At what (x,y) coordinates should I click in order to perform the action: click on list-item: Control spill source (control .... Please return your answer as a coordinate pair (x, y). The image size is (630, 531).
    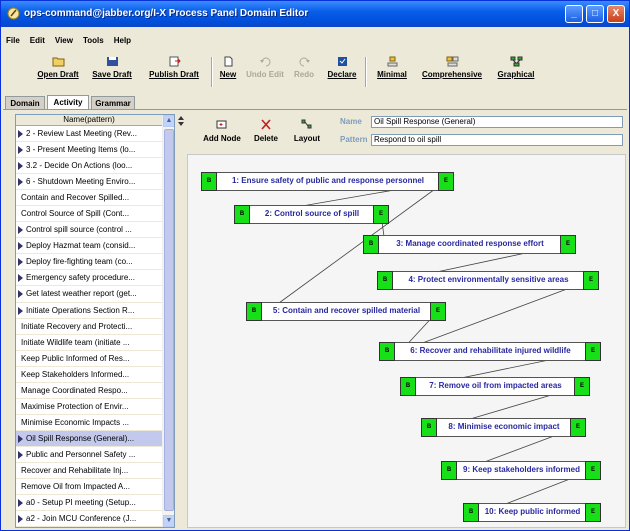
    Looking at the image, I should click on (89, 230).